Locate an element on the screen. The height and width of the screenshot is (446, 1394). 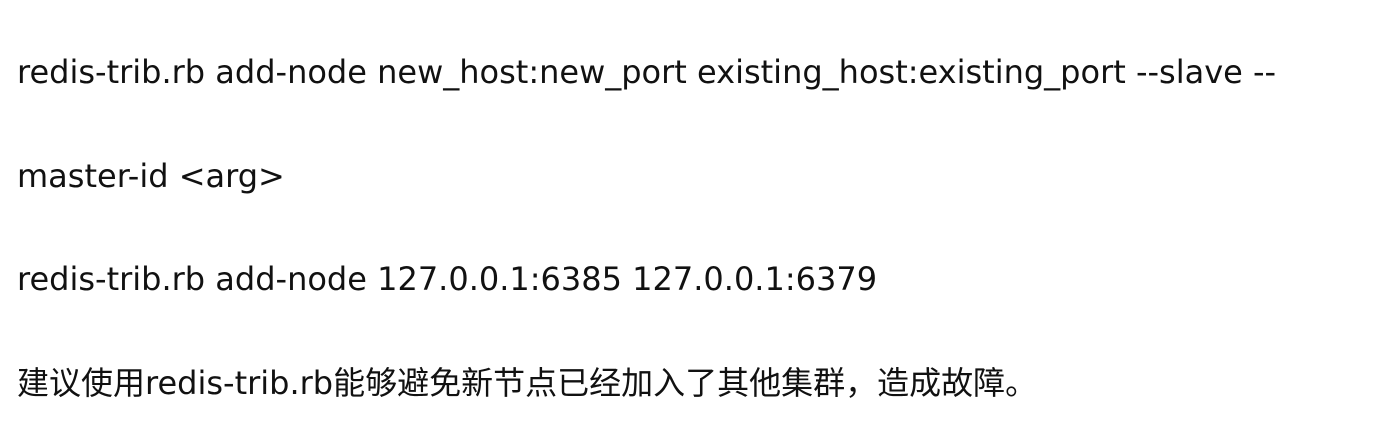
recommendation-text: 建议使用redis-trib.rb能够避免新节点已经加入了其他集群，造成故障。 is located at coordinates (527, 383).